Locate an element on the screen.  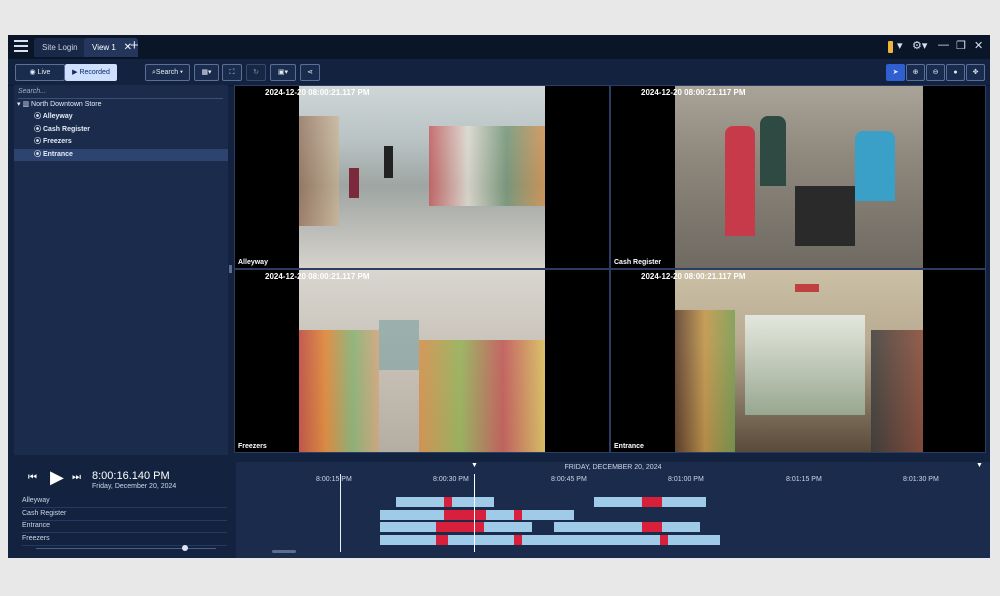
zoom-in-icon: ⊕ is located at coordinates (915, 72).